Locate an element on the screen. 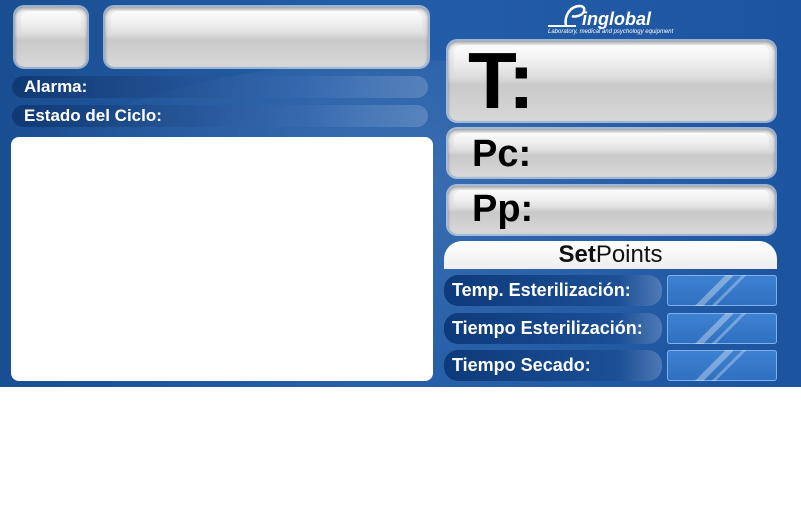 This screenshot has height=512, width=801. drying-time-input is located at coordinates (722, 365).